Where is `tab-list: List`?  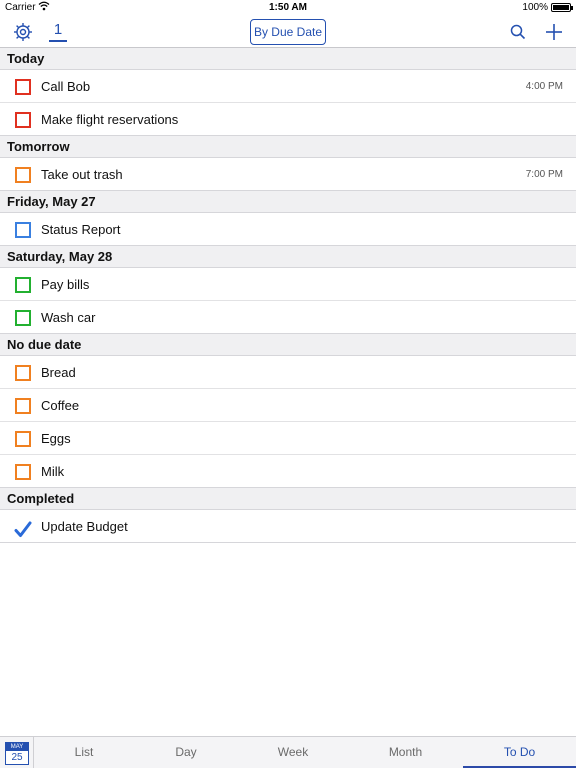
tab-list: List is located at coordinates (84, 752).